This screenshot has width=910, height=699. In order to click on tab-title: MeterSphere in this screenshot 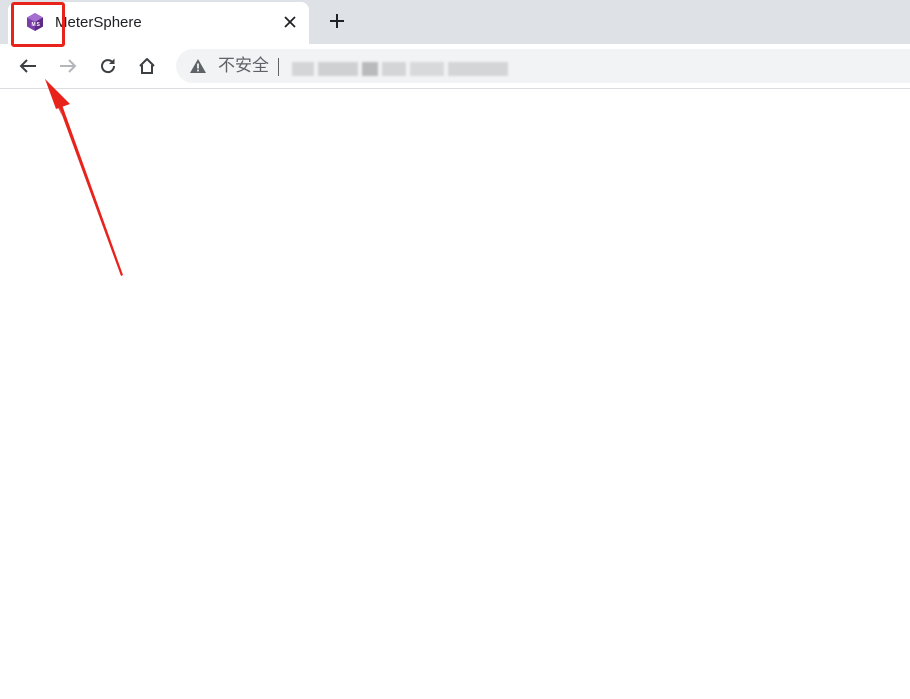, I will do `click(98, 22)`.